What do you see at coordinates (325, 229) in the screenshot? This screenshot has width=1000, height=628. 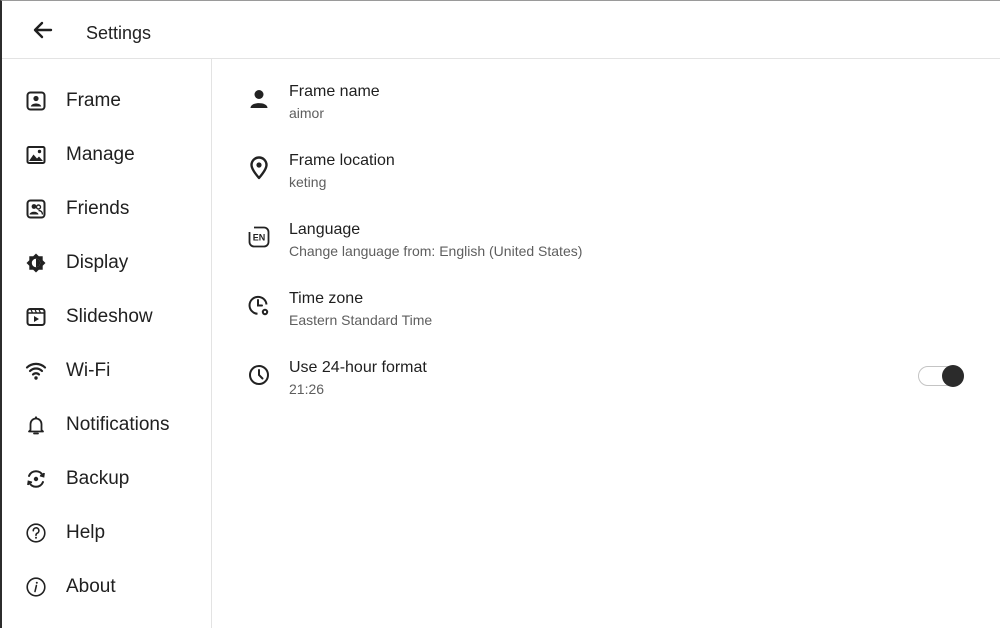 I see `setting-title: Language` at bounding box center [325, 229].